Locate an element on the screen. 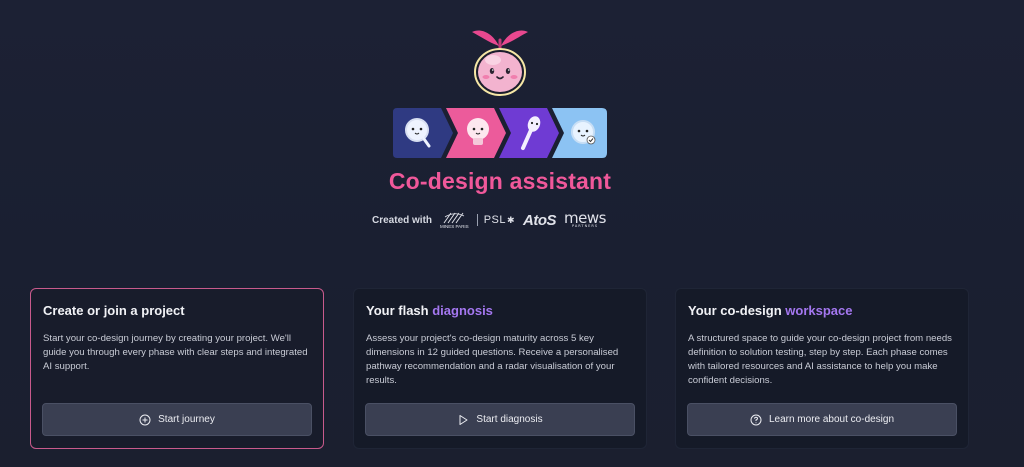 This screenshot has height=467, width=1024. mines-paris-logo: MINES PARIS is located at coordinates (454, 220).